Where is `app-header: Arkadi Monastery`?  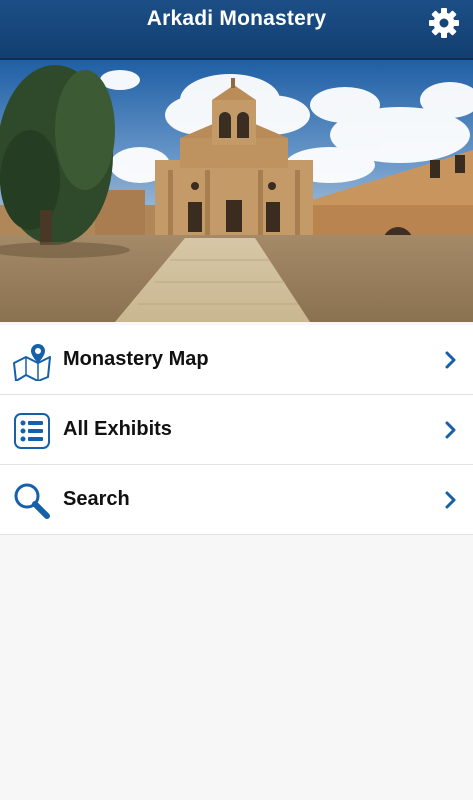 app-header: Arkadi Monastery is located at coordinates (236, 30).